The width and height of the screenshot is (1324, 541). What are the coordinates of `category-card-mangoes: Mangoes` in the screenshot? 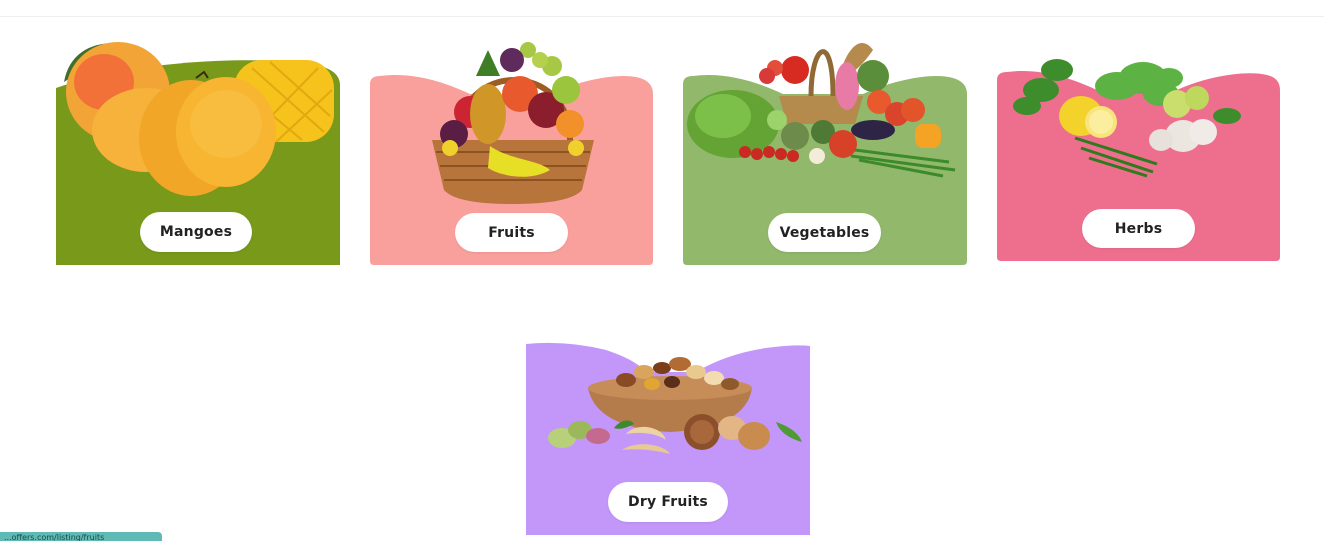 It's located at (198, 142).